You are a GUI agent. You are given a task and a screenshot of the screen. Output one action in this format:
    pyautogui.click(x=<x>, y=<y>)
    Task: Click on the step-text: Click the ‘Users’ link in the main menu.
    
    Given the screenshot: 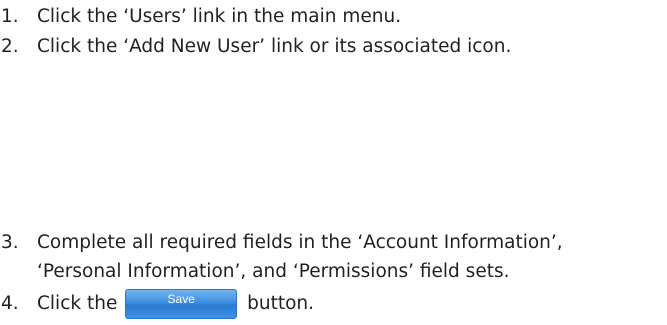 What is the action you would take?
    pyautogui.click(x=219, y=16)
    